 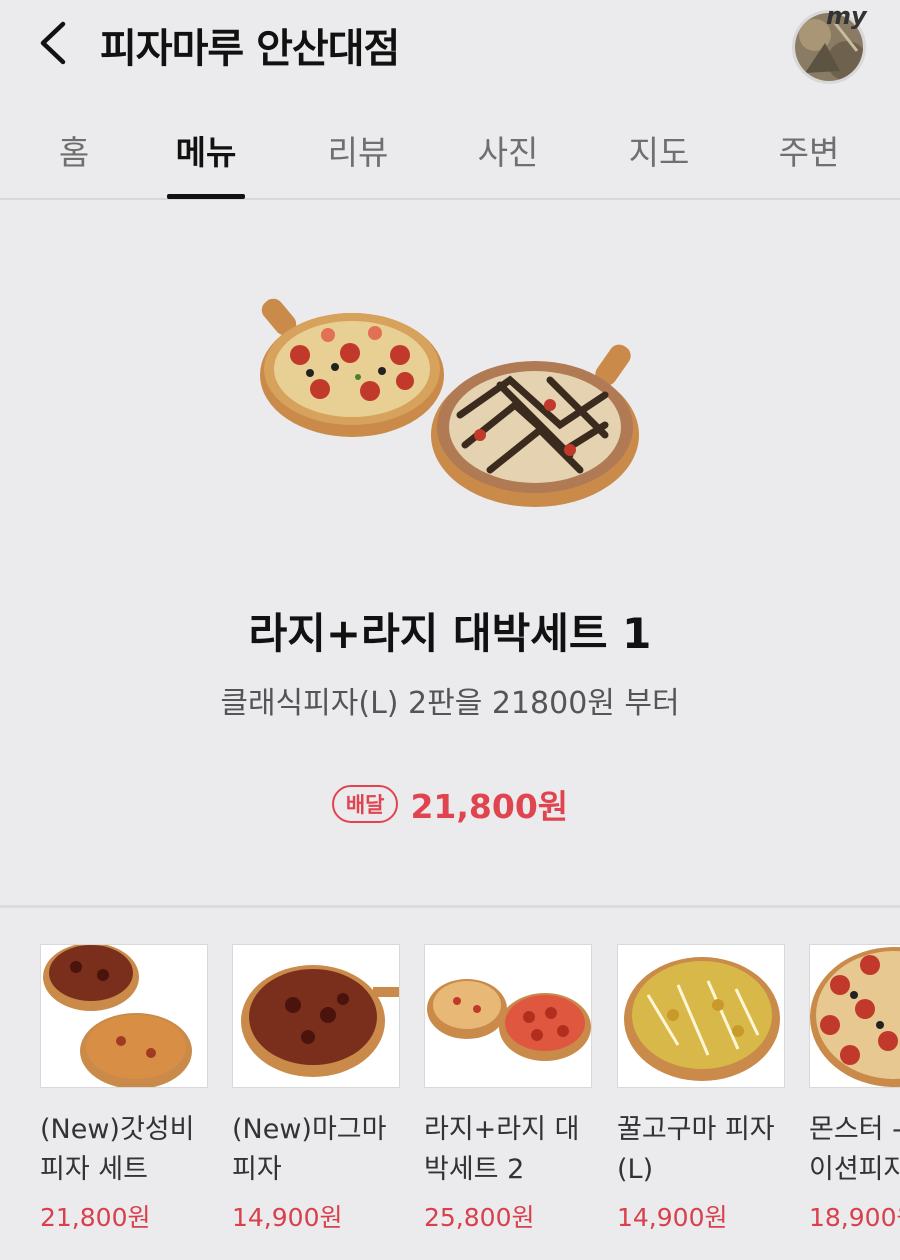 I want to click on menu-card: 몬스터 -이션피자 18,900원, so click(x=854, y=1089).